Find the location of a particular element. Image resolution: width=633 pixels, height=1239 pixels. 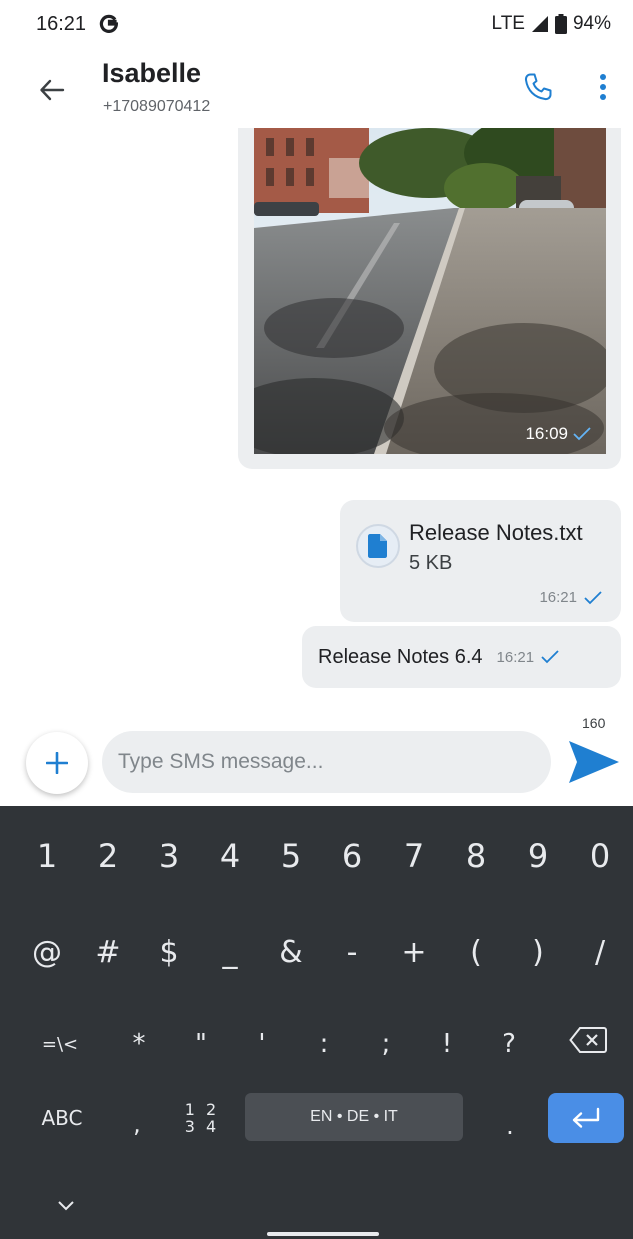

key-slash: / is located at coordinates (600, 952).